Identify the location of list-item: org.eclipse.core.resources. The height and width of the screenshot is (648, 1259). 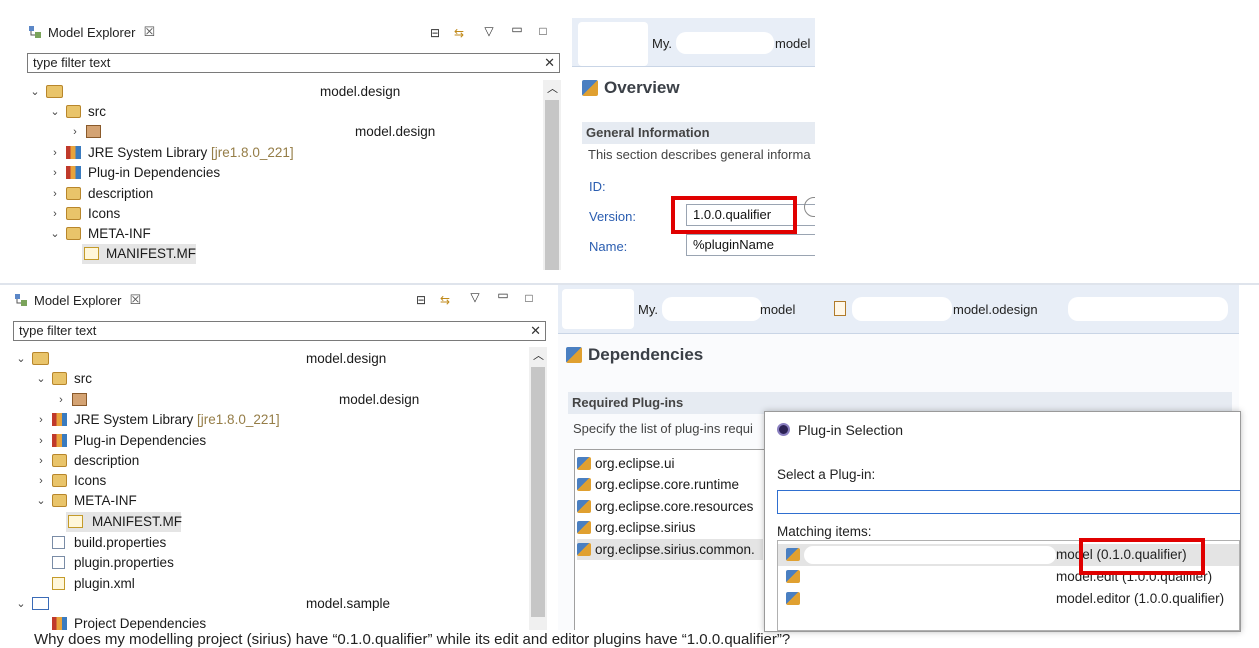
(665, 506).